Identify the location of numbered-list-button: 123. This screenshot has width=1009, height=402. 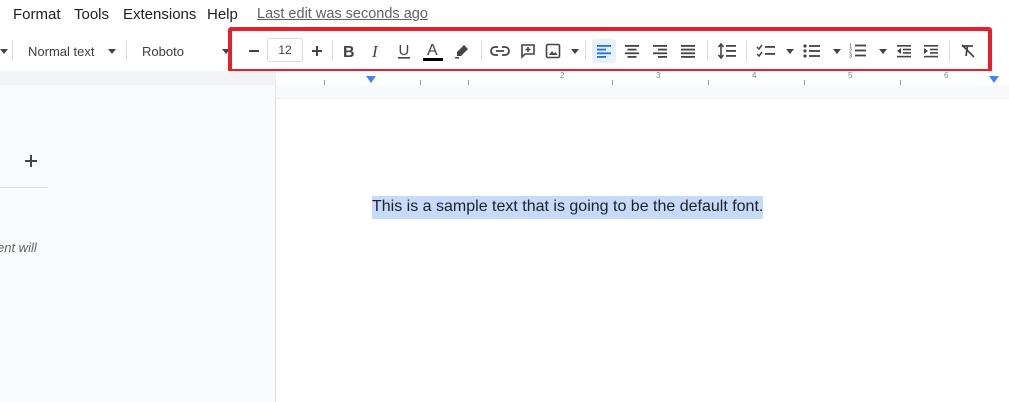
(868, 51).